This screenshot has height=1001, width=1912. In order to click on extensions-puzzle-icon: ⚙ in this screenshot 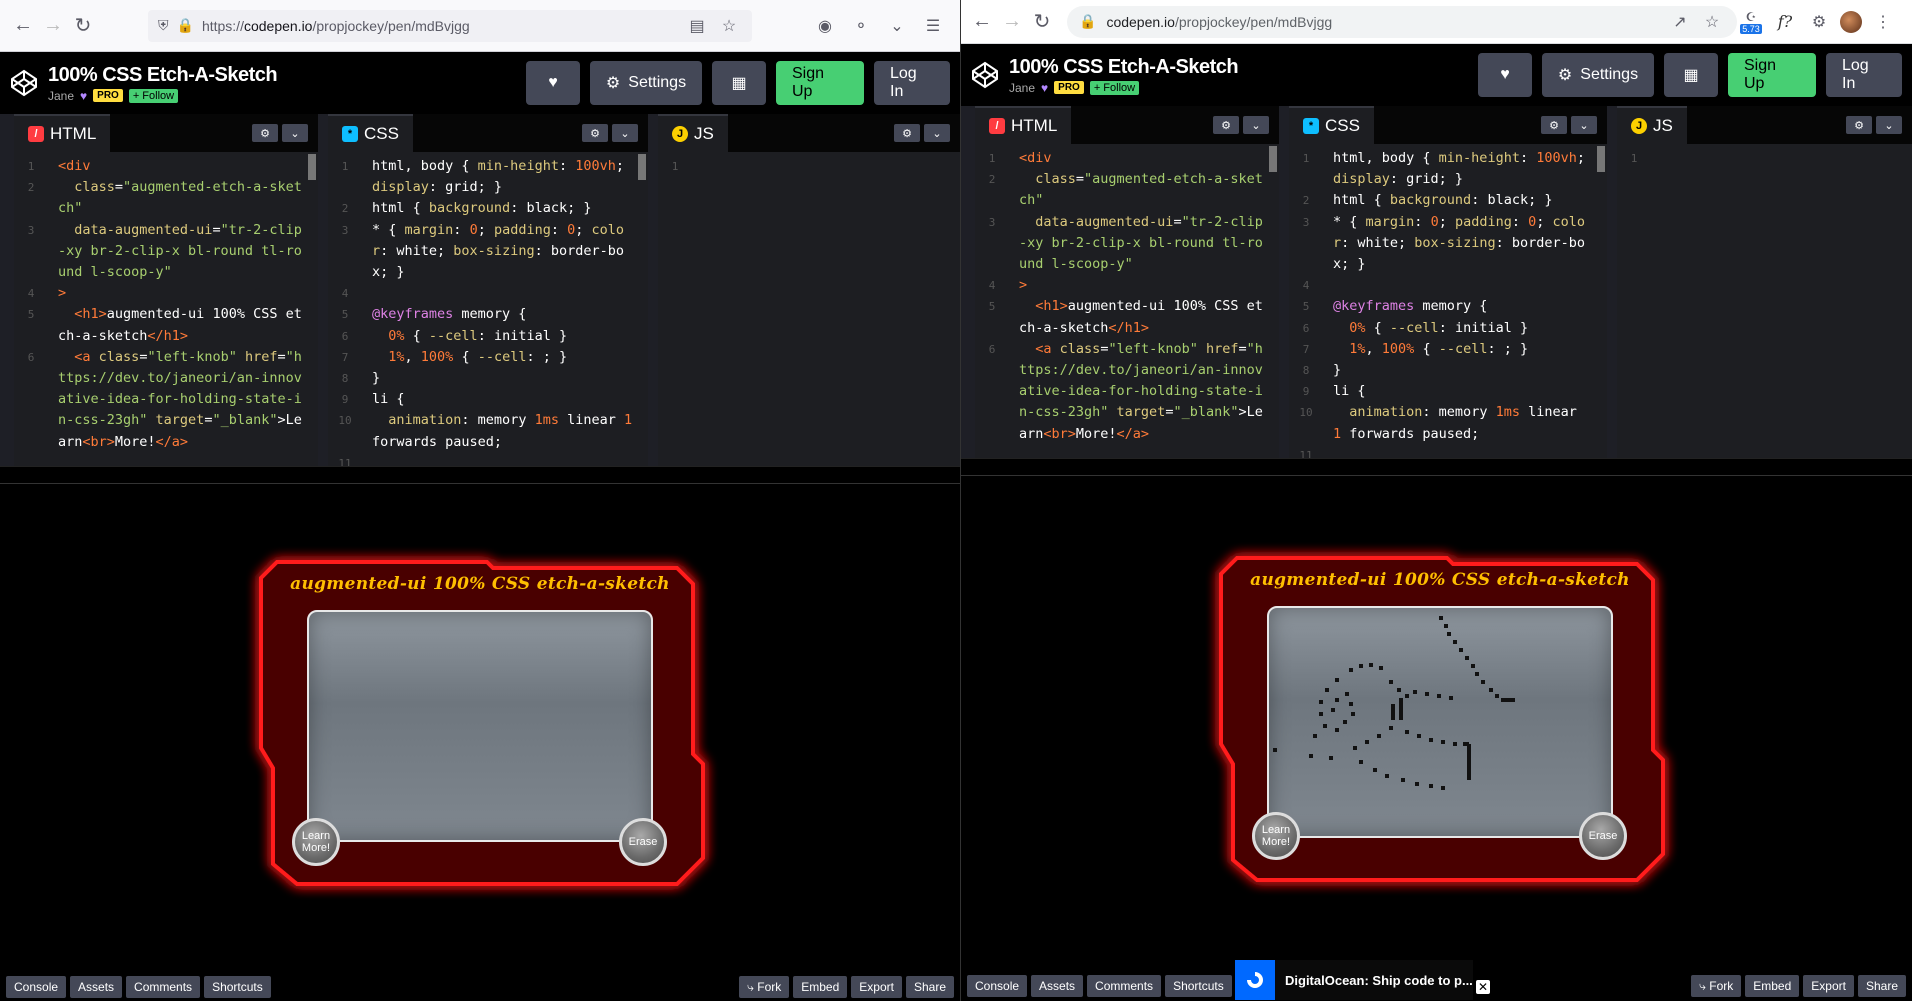, I will do `click(1819, 22)`.